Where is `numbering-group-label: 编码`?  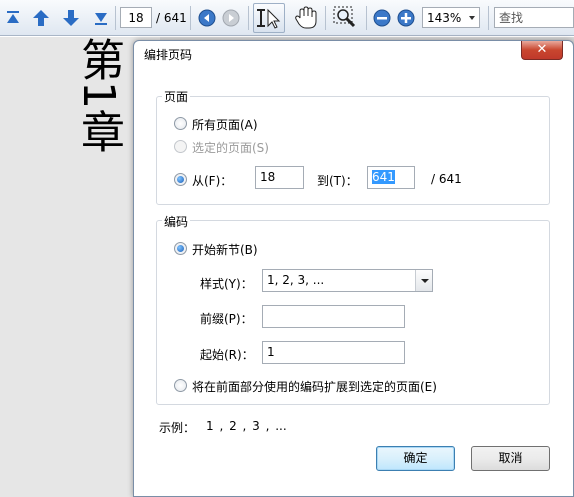
numbering-group-label: 编码 is located at coordinates (176, 221).